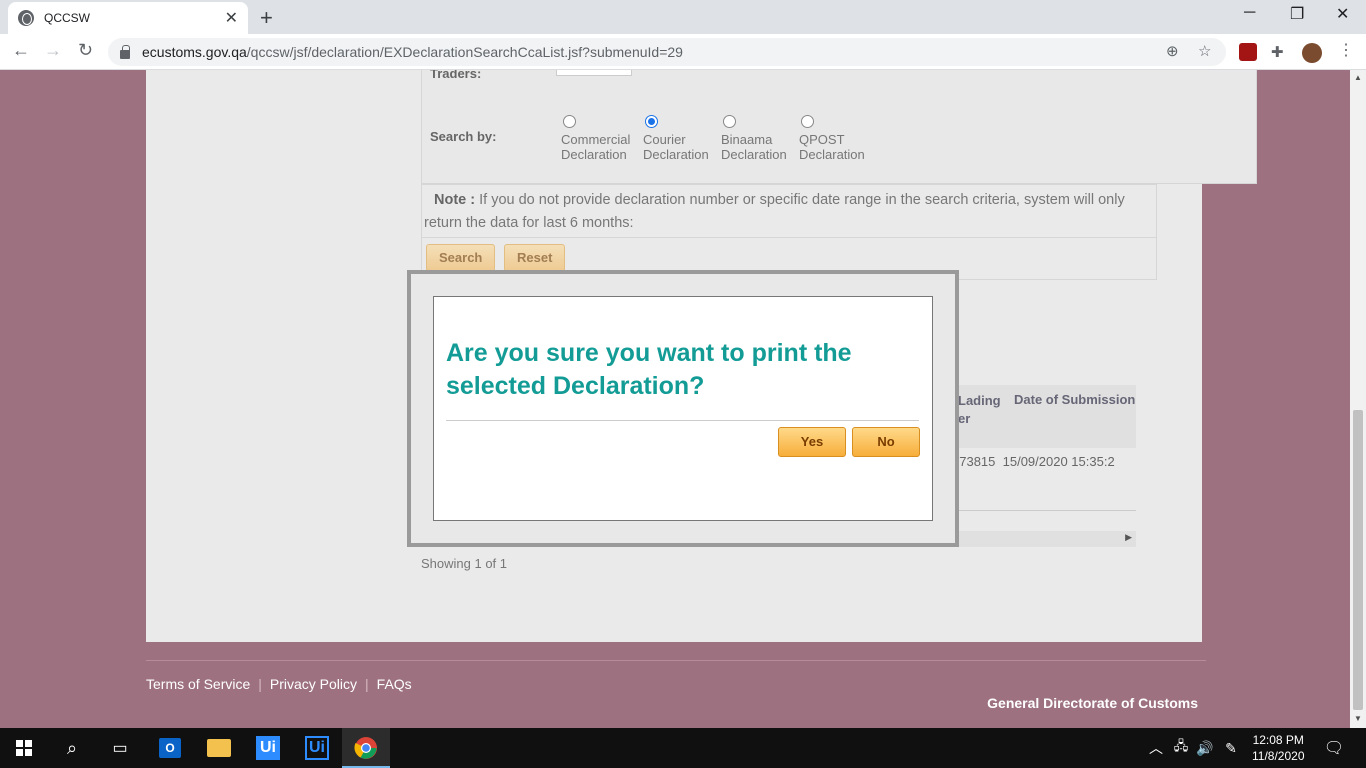 The image size is (1366, 768). Describe the element at coordinates (1231, 748) in the screenshot. I see `pen-icon: ✎` at that location.